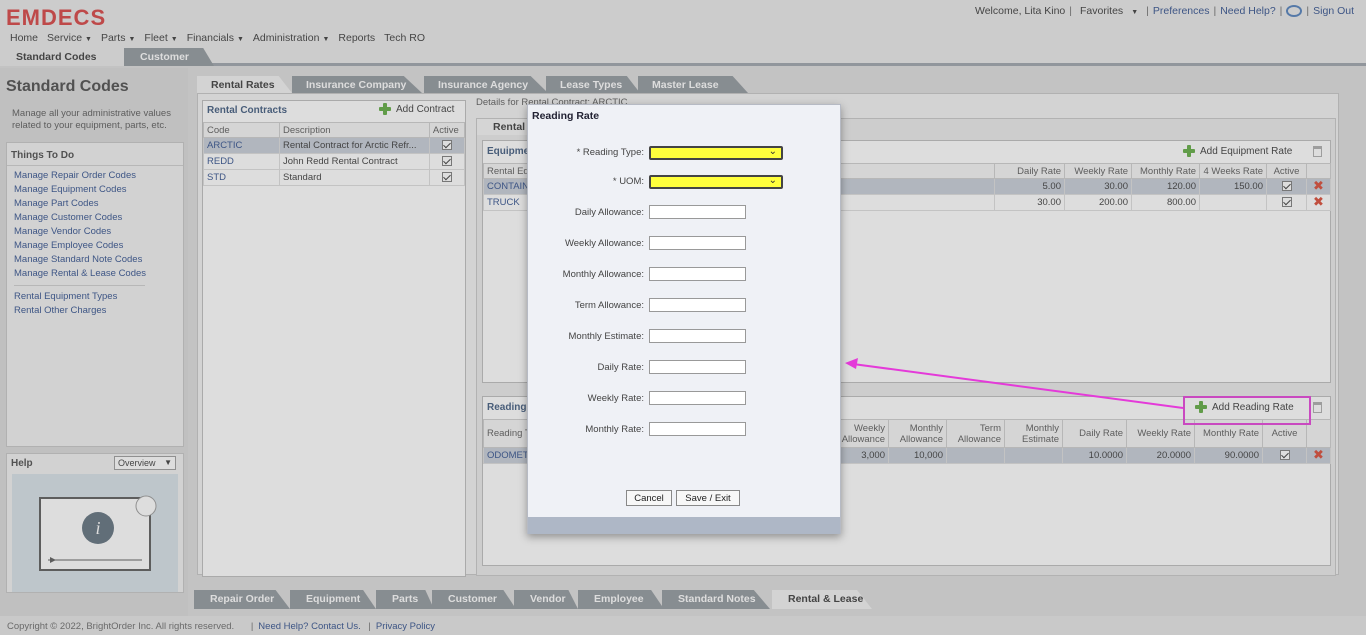  I want to click on field-label-daily-rate: Daily Rate:, so click(620, 367).